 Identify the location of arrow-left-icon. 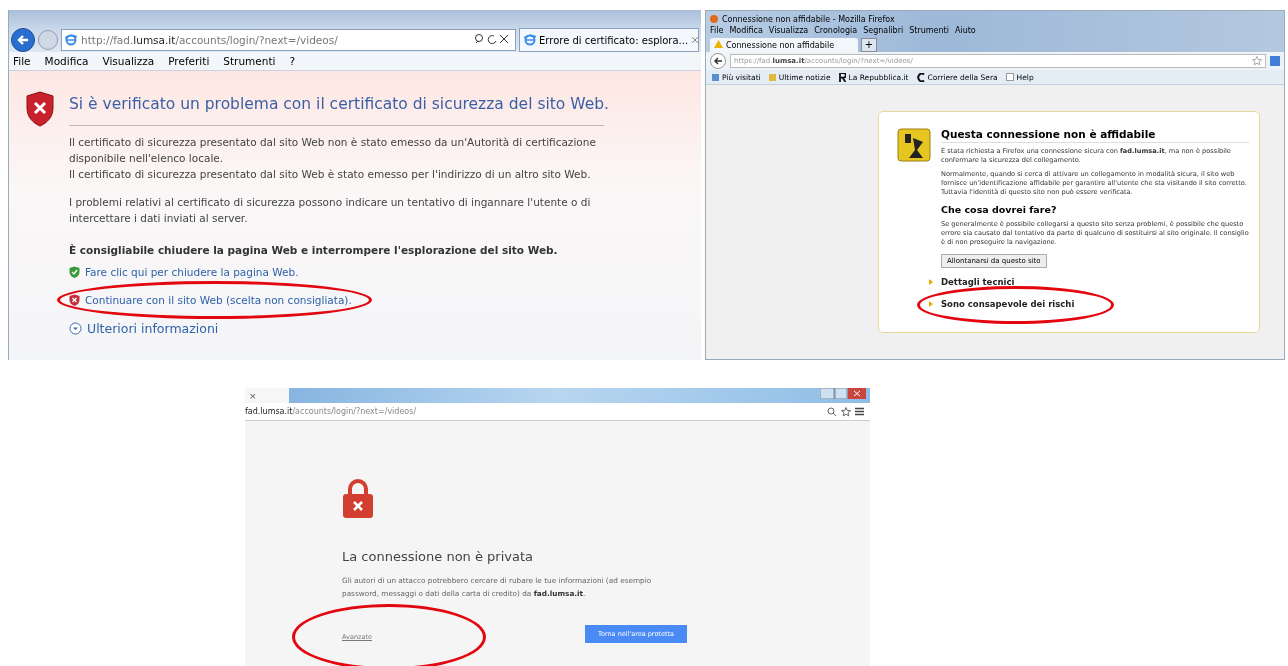
(718, 61).